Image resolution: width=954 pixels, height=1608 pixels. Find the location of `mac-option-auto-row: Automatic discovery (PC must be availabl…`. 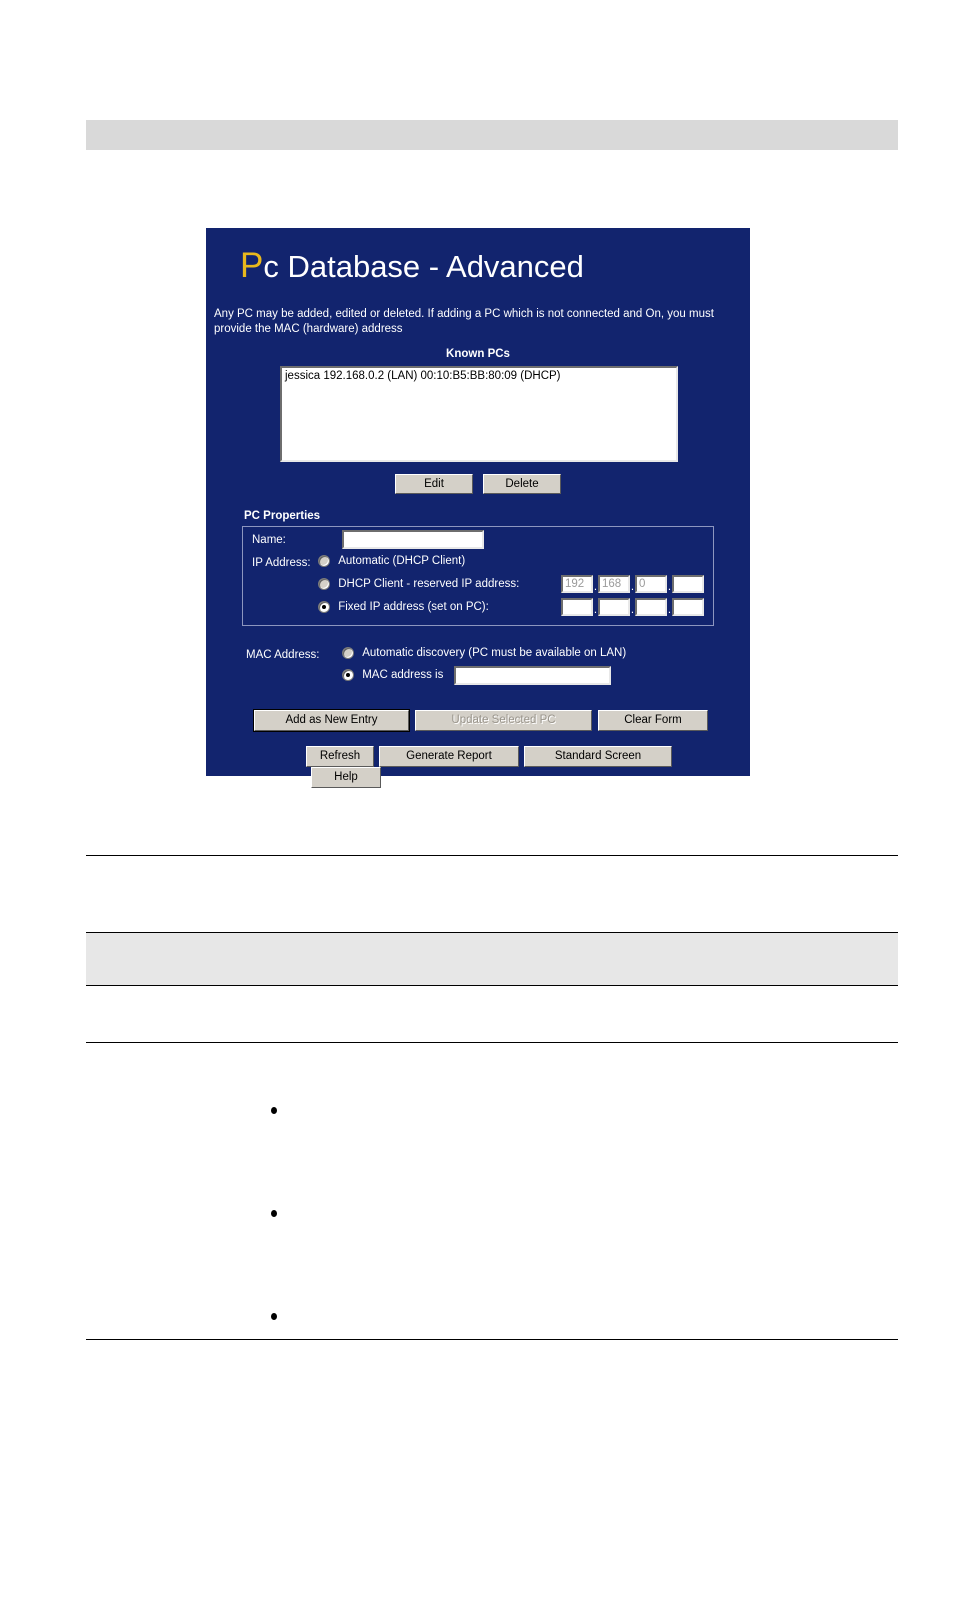

mac-option-auto-row: Automatic discovery (PC must be availabl… is located at coordinates (484, 653).